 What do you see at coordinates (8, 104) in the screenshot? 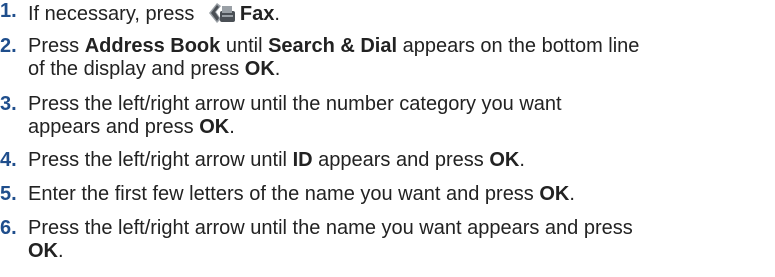
I see `step-number: 3.` at bounding box center [8, 104].